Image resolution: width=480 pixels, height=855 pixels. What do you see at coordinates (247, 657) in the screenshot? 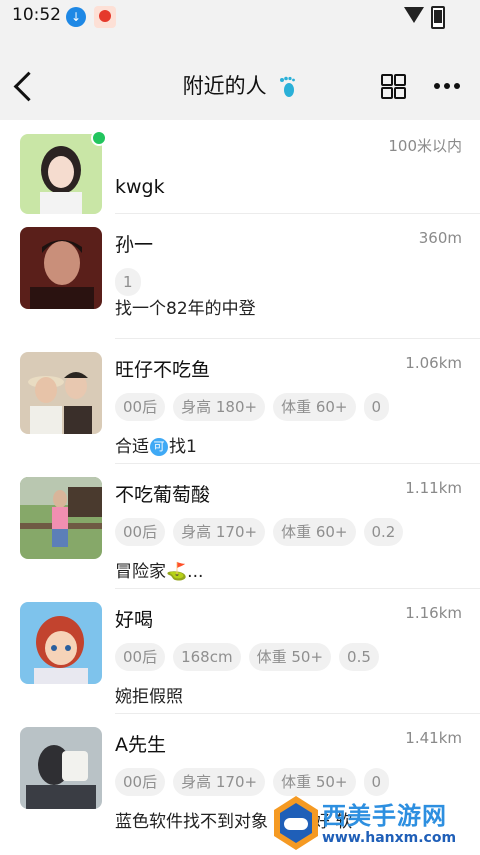
I see `tag-list: 00后 168cm 体重 50+ 0.5` at bounding box center [247, 657].